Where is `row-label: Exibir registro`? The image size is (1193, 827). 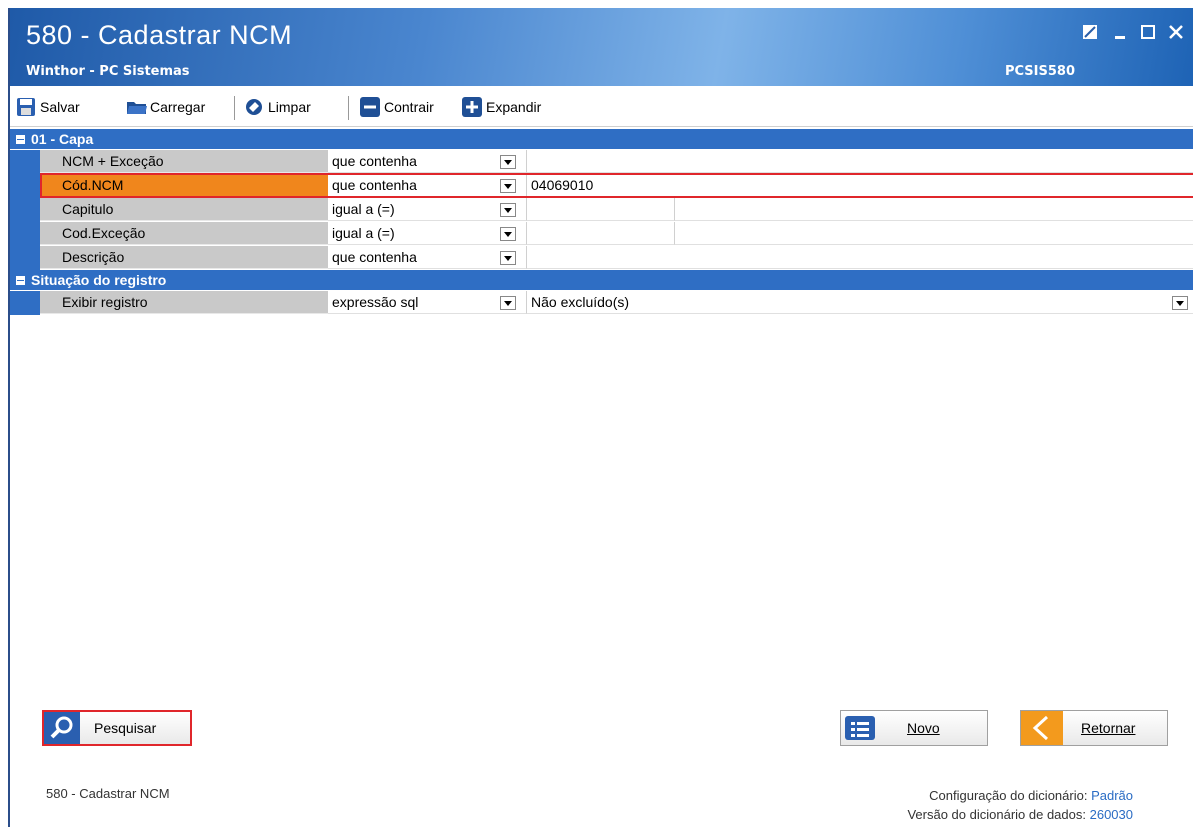
row-label: Exibir registro is located at coordinates (184, 302).